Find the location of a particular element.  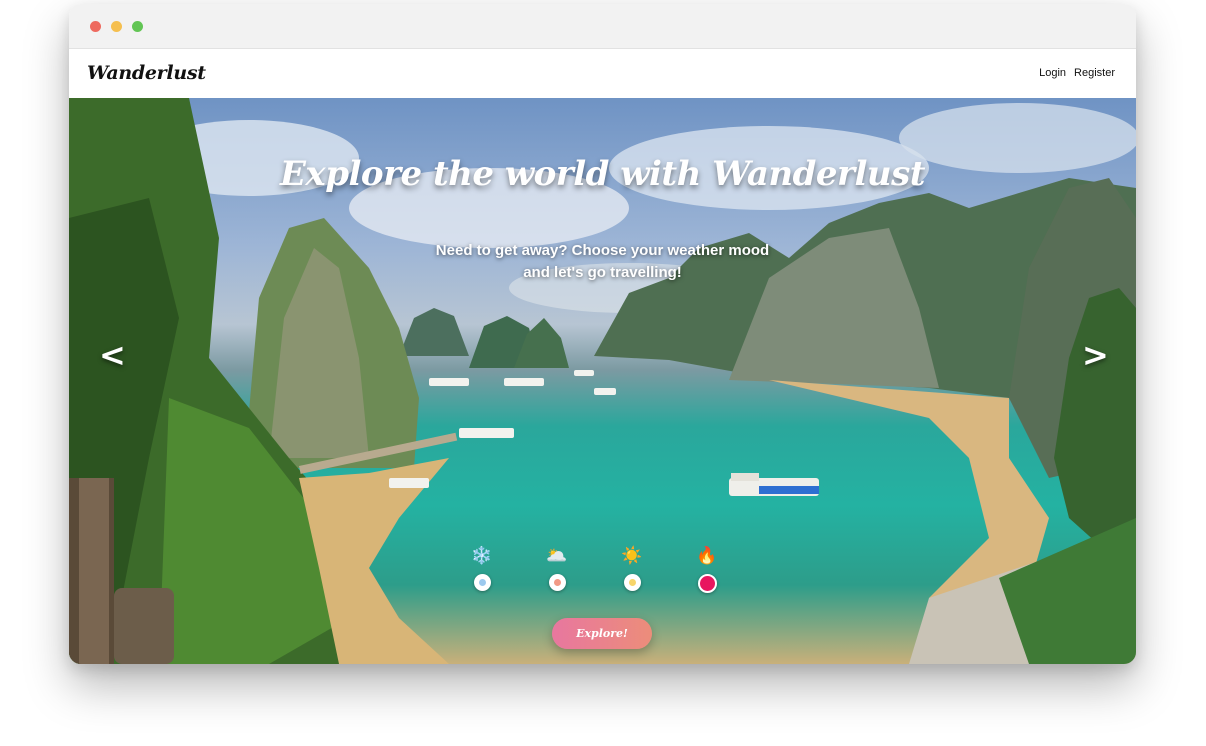

cloud-sun-icon: 🌥️ is located at coordinates (557, 555).